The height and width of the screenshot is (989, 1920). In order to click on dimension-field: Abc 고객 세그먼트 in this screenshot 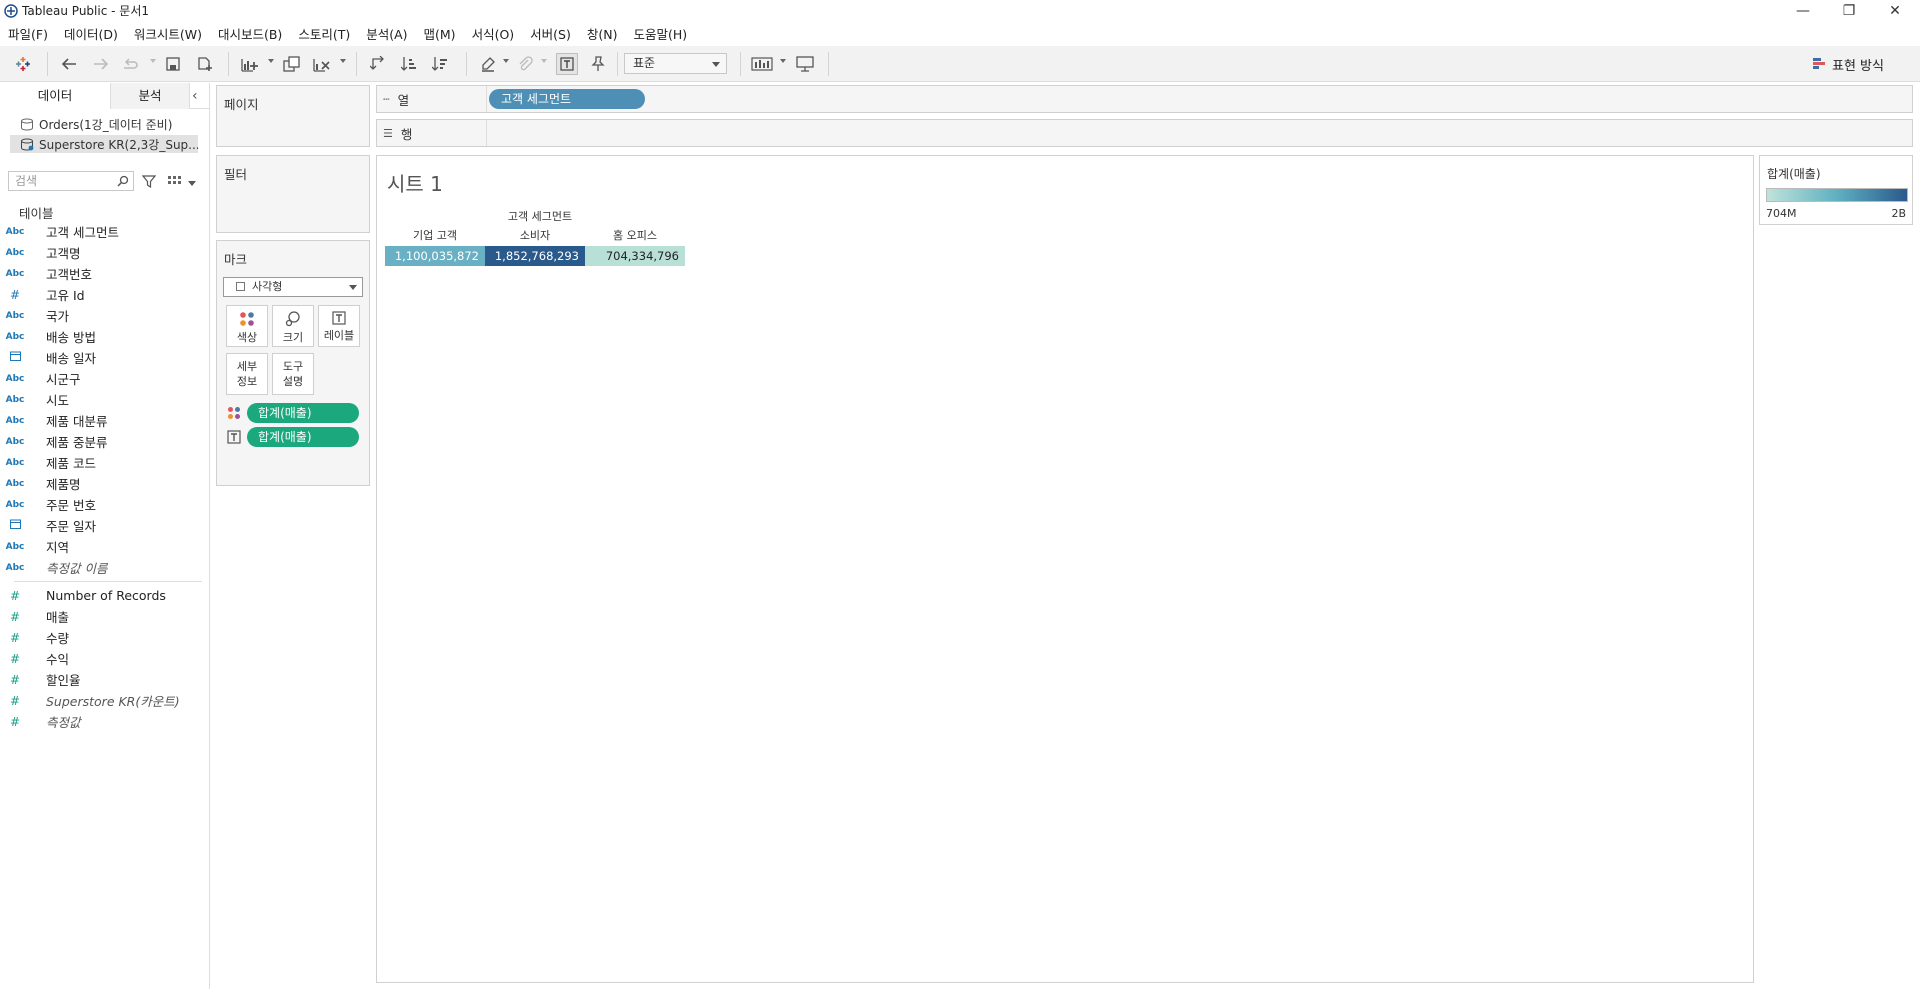, I will do `click(102, 231)`.